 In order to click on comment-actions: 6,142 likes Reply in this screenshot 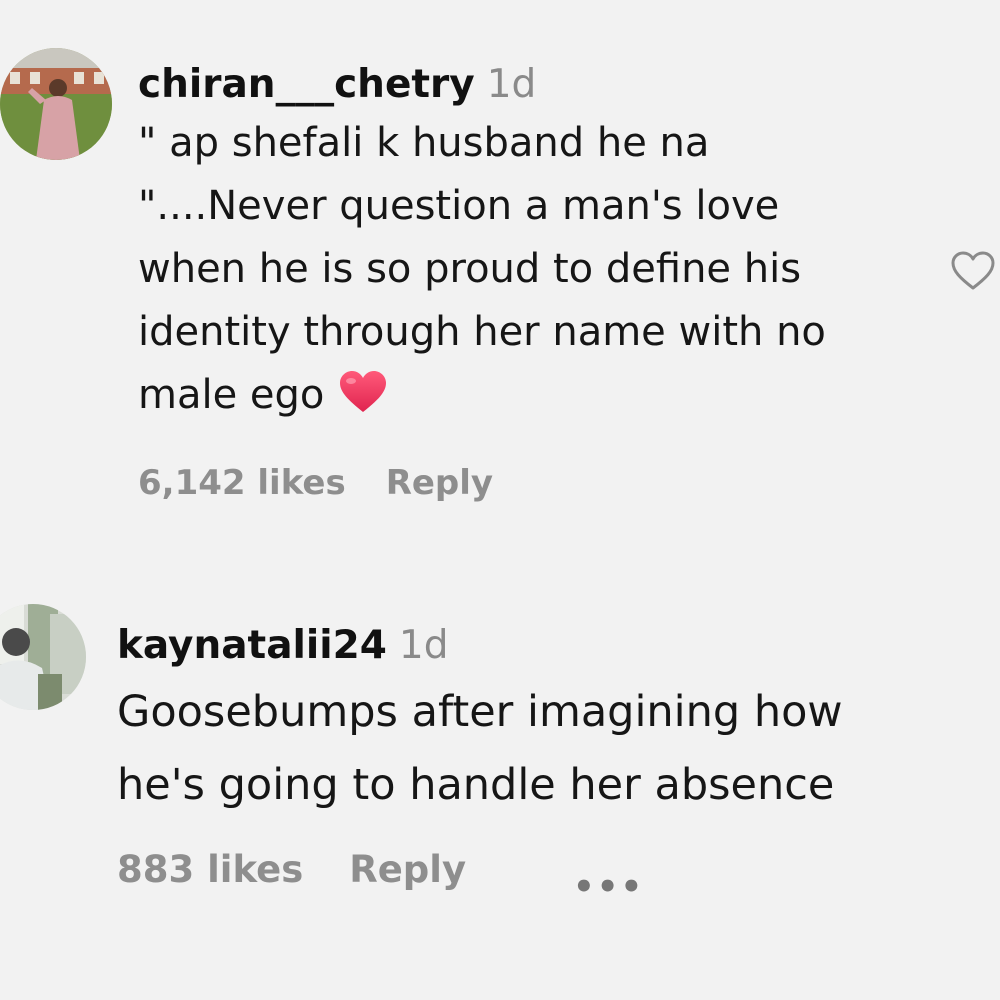, I will do `click(482, 483)`.